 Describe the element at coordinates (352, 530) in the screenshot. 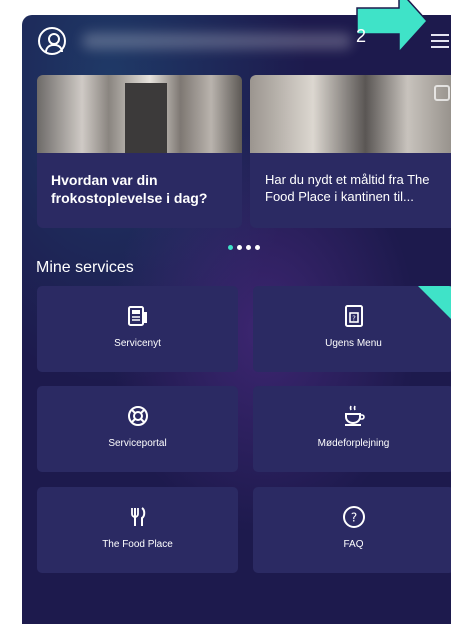

I see `tile-faq: ? FAQ` at that location.